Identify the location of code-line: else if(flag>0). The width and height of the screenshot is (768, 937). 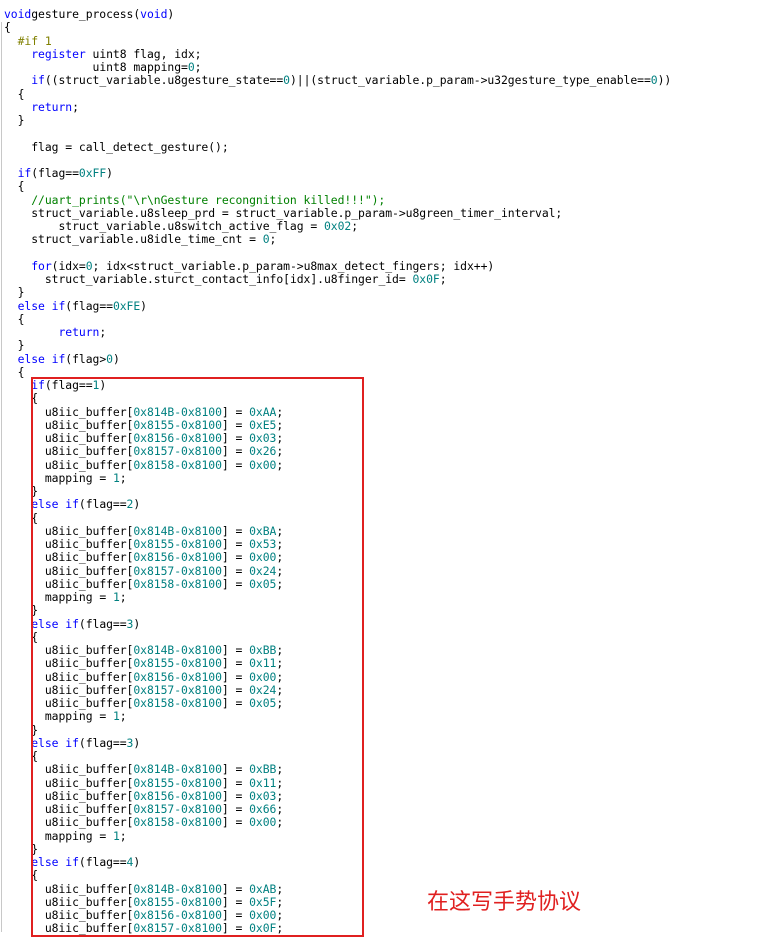
(62, 359).